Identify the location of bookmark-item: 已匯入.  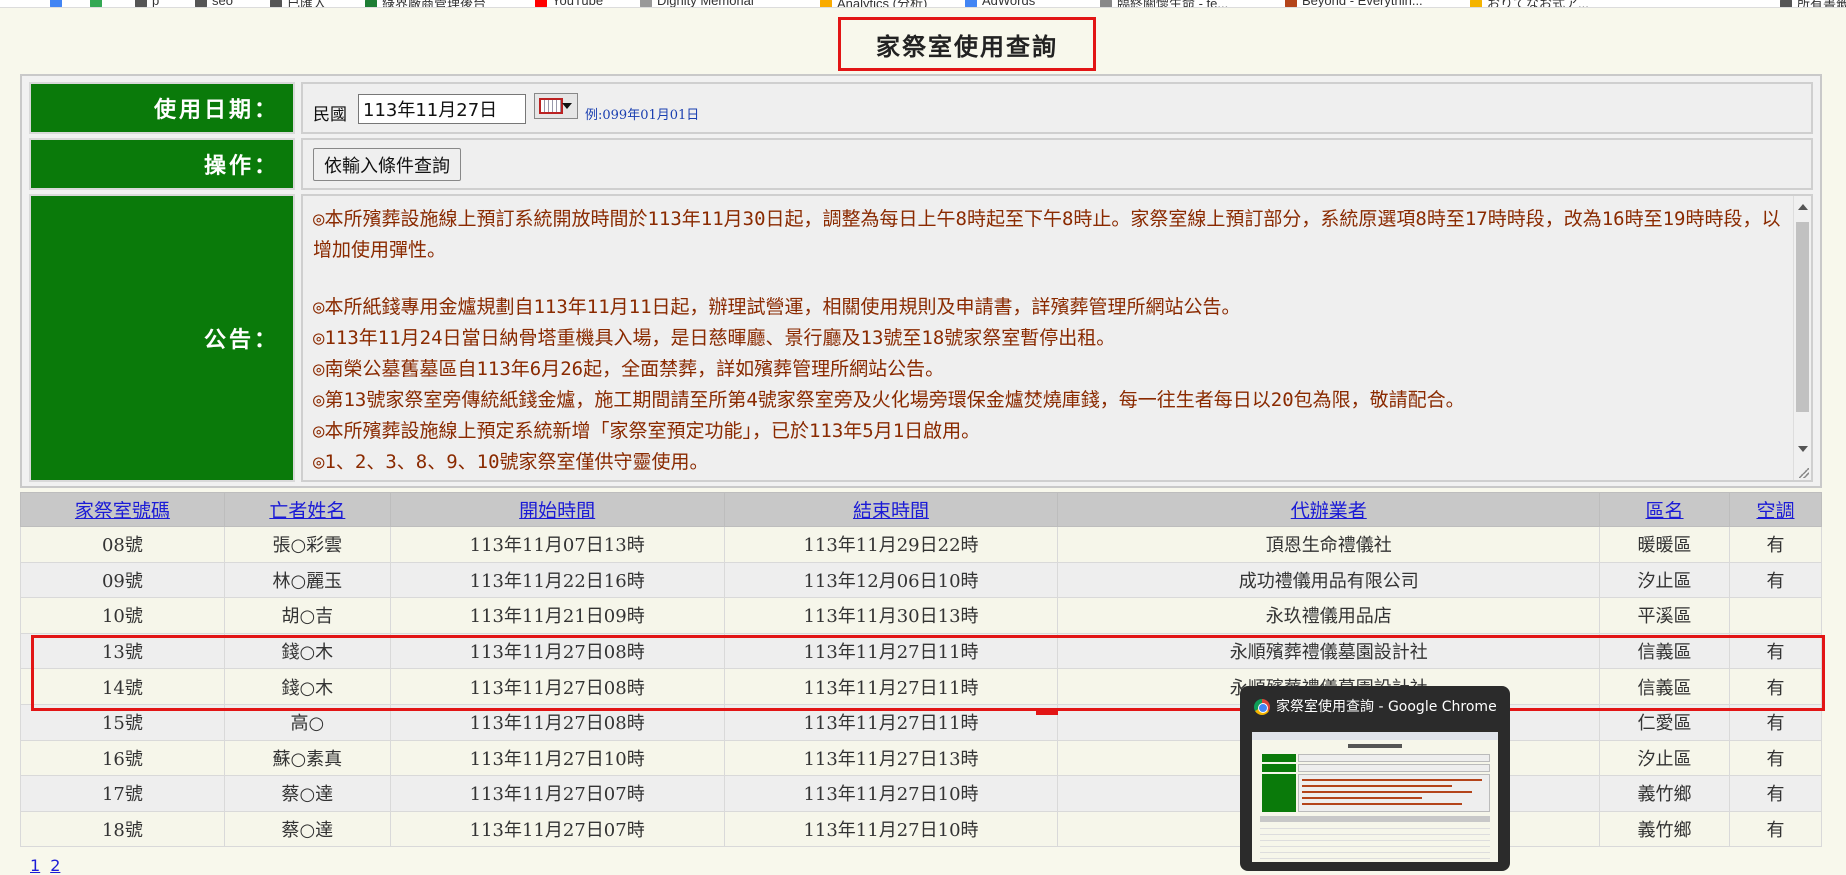
(298, 4).